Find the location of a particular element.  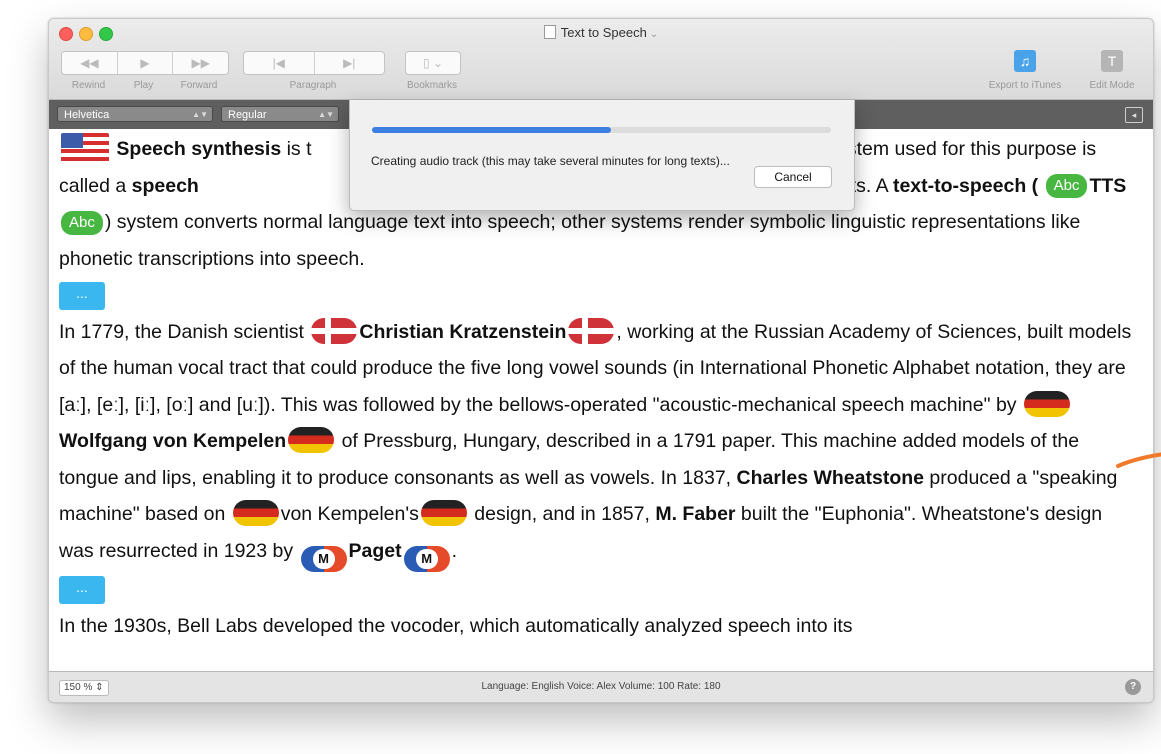

playback-controls: ◀◀ ▶ ▶▶ is located at coordinates (145, 63).